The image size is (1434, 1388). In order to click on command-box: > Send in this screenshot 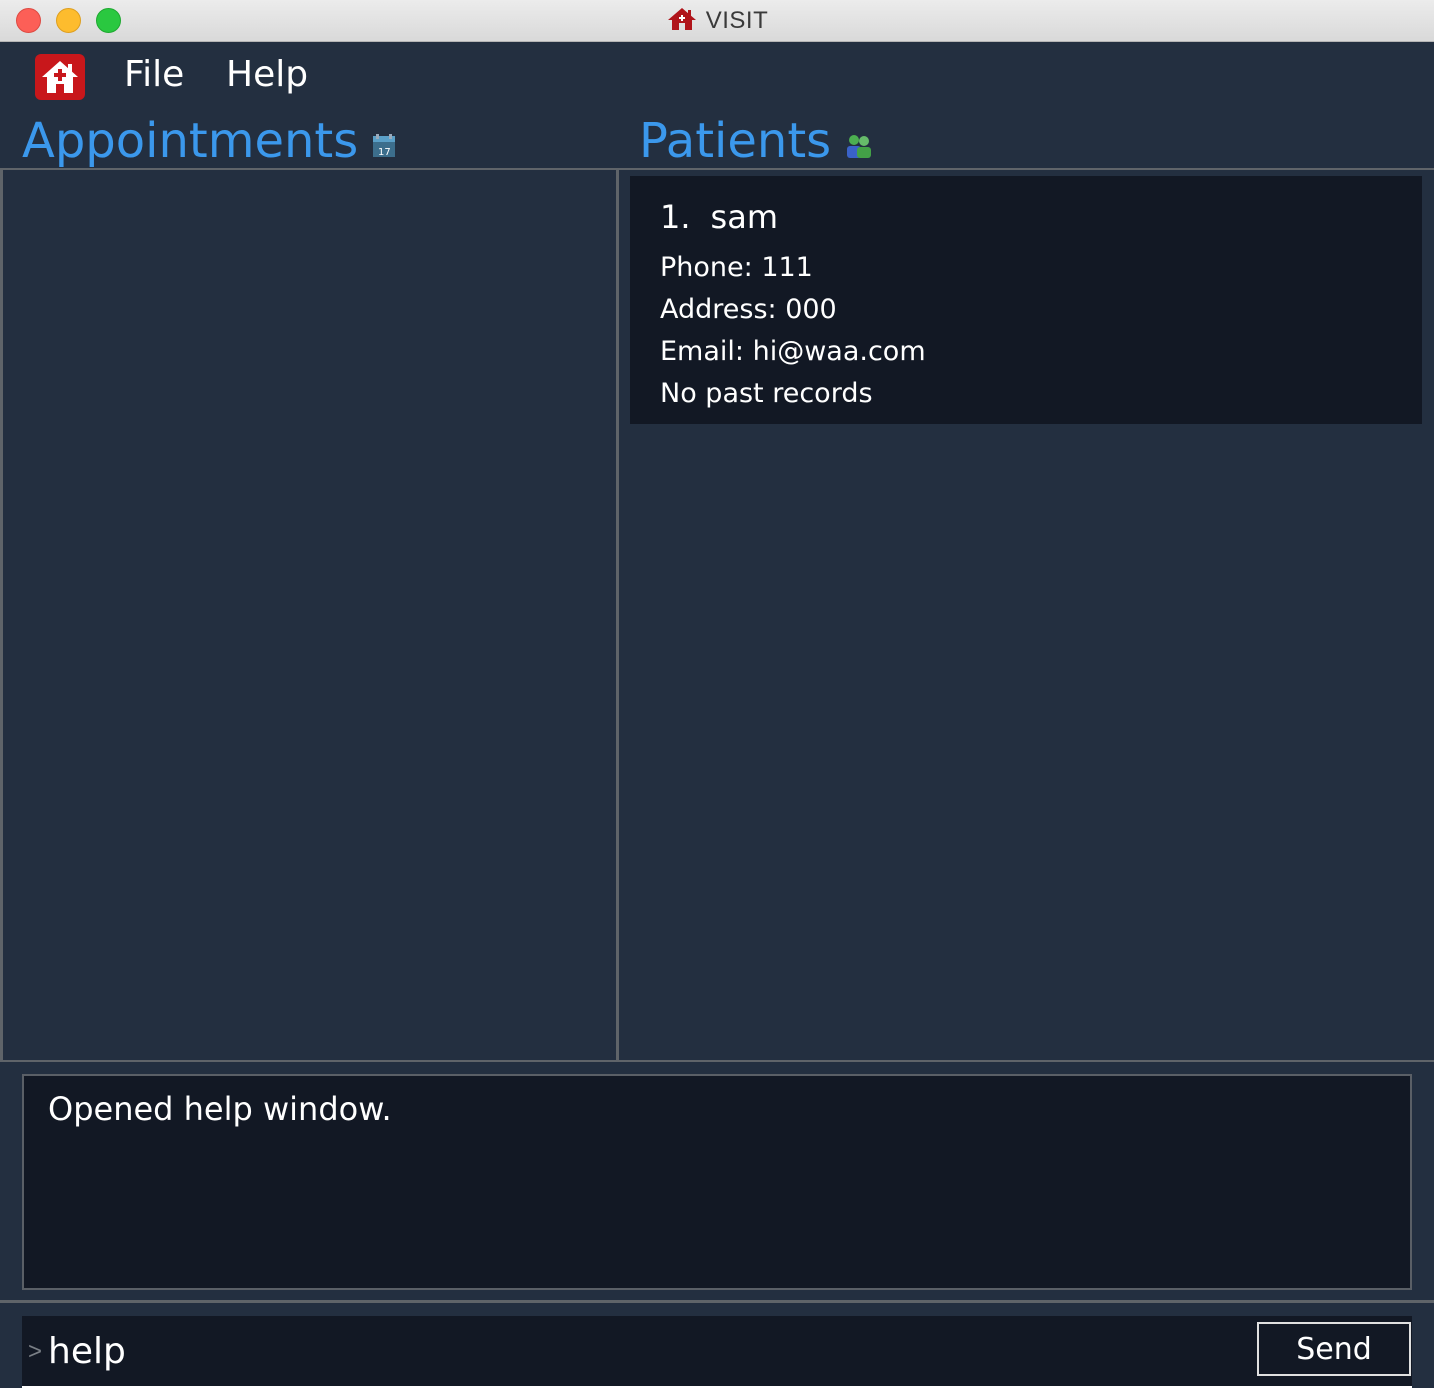, I will do `click(717, 1352)`.